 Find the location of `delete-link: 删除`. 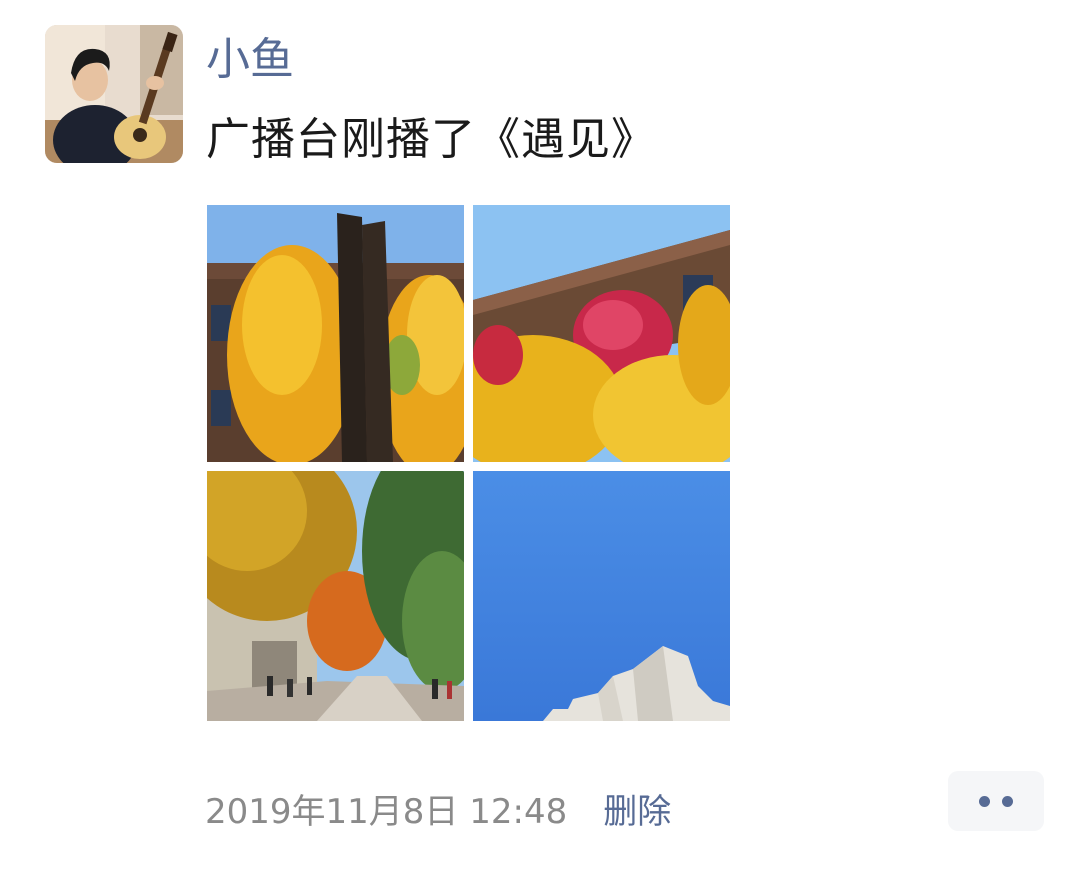

delete-link: 删除 is located at coordinates (637, 808).